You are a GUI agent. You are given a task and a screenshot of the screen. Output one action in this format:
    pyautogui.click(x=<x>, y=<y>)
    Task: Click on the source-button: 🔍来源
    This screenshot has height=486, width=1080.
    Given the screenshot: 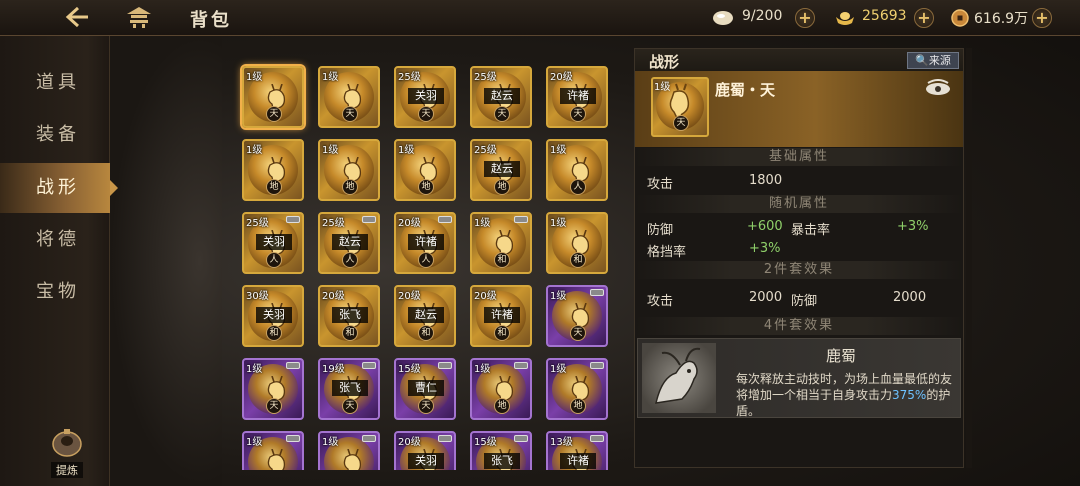 What is the action you would take?
    pyautogui.click(x=933, y=60)
    